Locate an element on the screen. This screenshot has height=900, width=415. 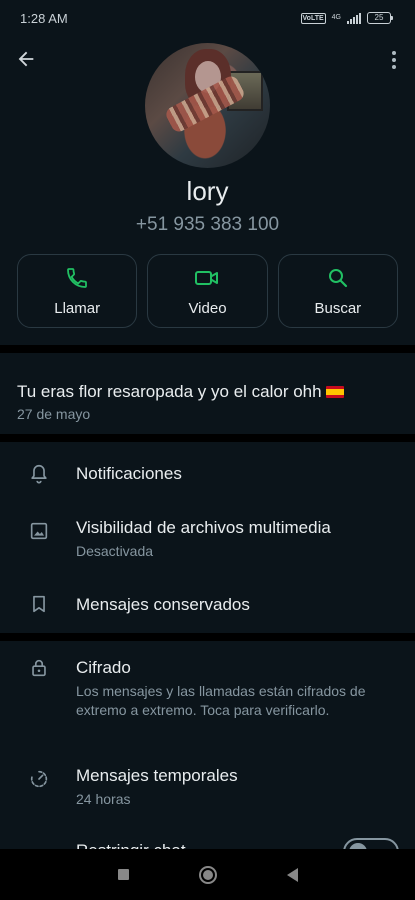
system-nav-bar is located at coordinates (207, 874).